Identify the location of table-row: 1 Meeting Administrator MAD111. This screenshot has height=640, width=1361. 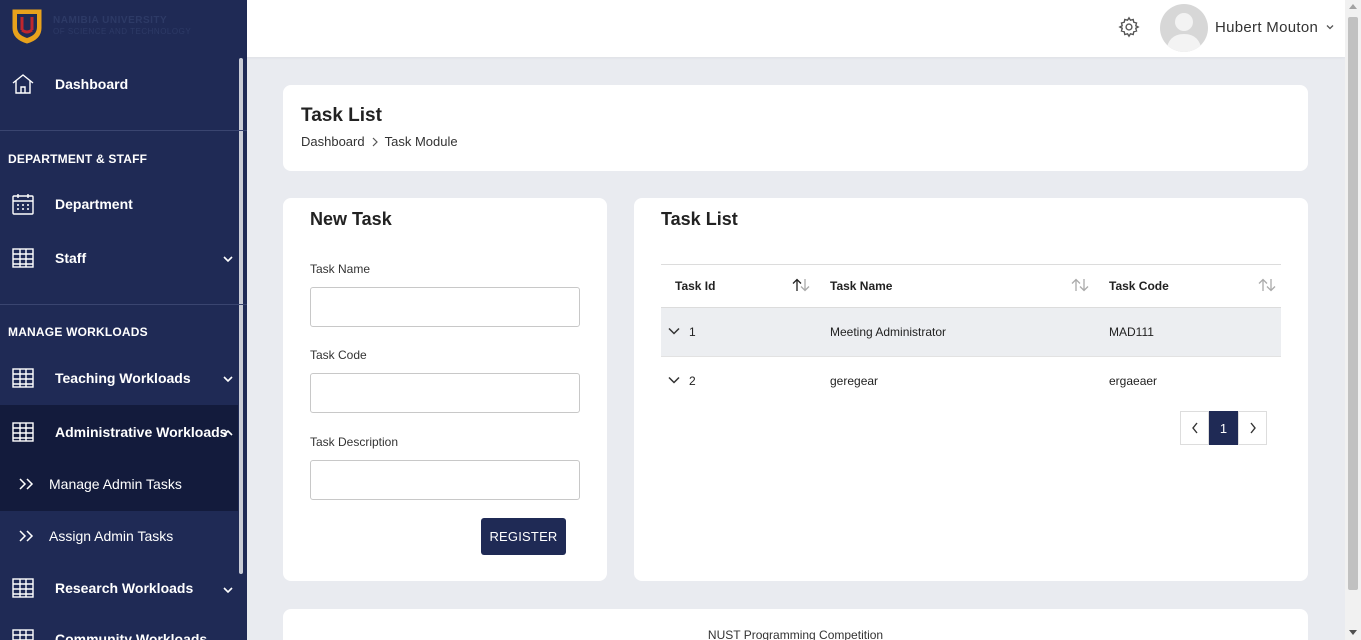
(971, 332).